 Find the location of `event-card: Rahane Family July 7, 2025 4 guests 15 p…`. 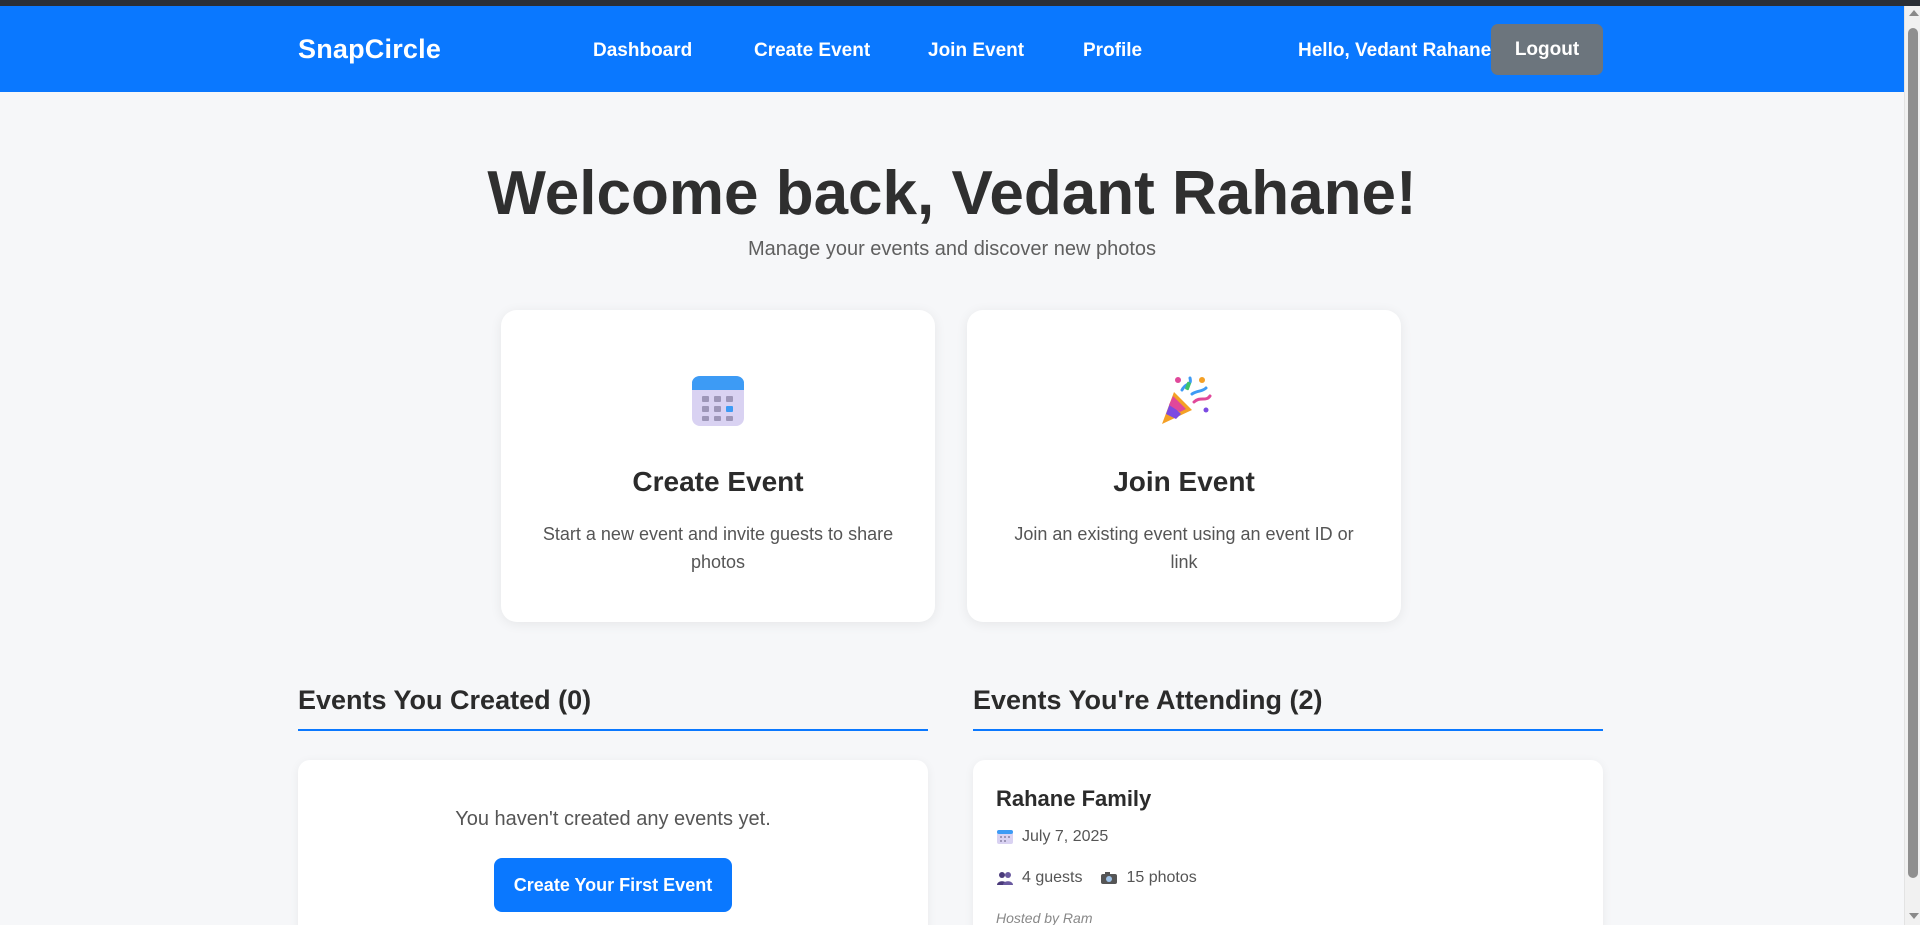

event-card: Rahane Family July 7, 2025 4 guests 15 p… is located at coordinates (1288, 842).